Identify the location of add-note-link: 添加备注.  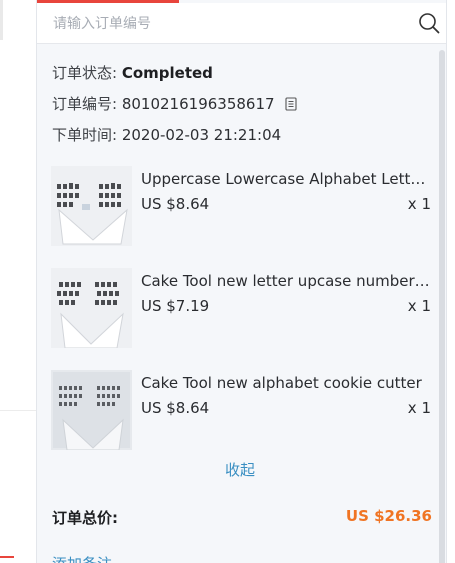
(82, 558).